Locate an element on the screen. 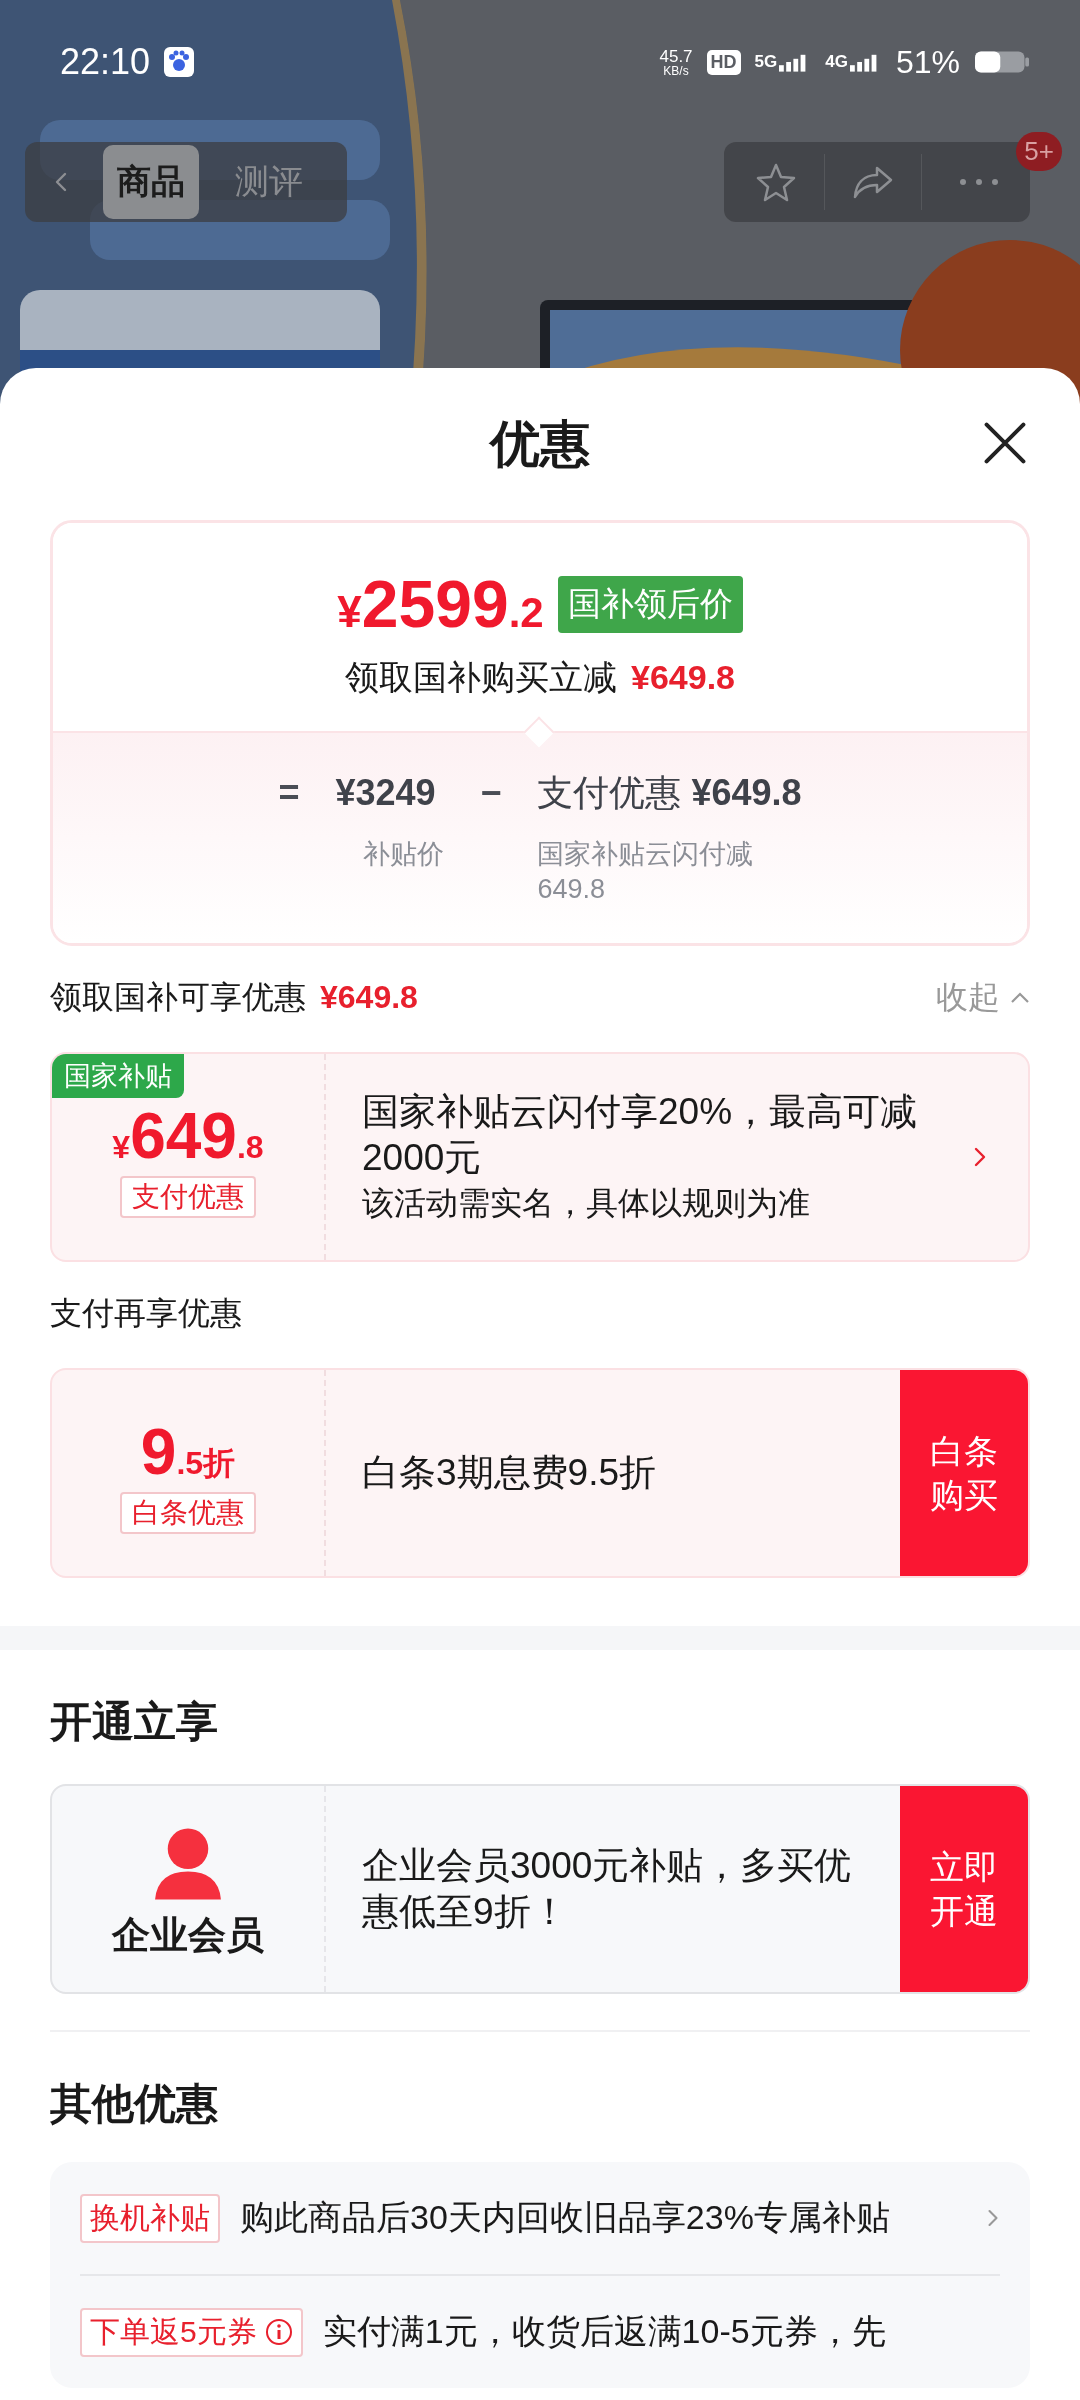 The image size is (1080, 2400). price-caption: 补贴价 is located at coordinates (403, 854).